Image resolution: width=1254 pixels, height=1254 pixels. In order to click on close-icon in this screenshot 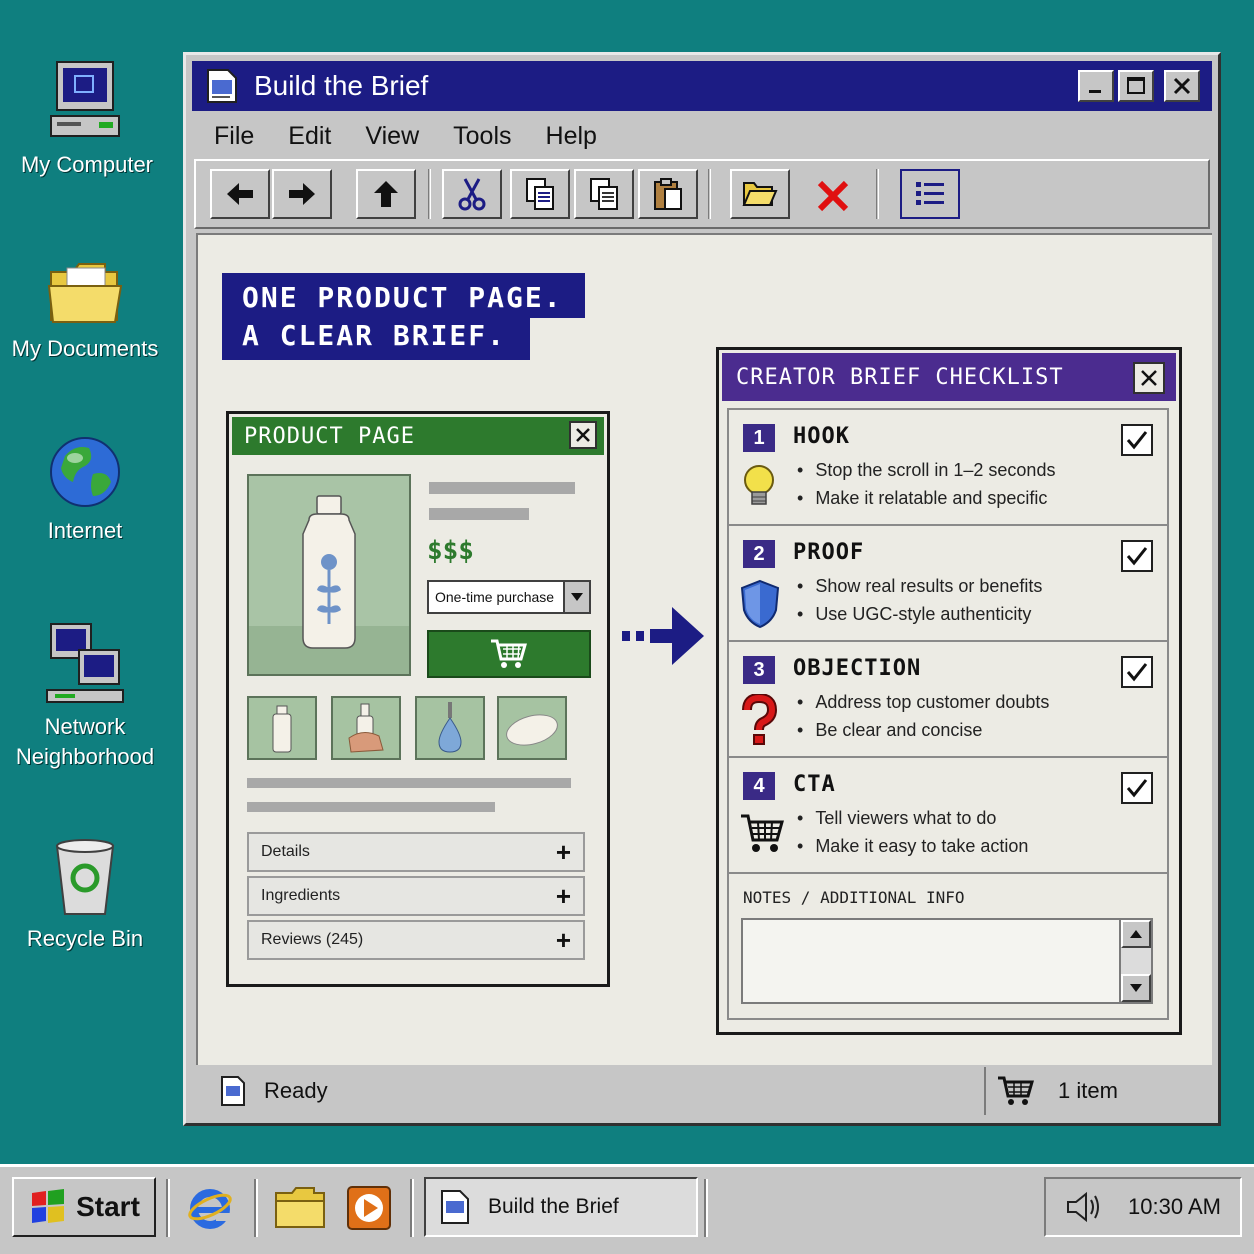, I will do `click(1182, 86)`.